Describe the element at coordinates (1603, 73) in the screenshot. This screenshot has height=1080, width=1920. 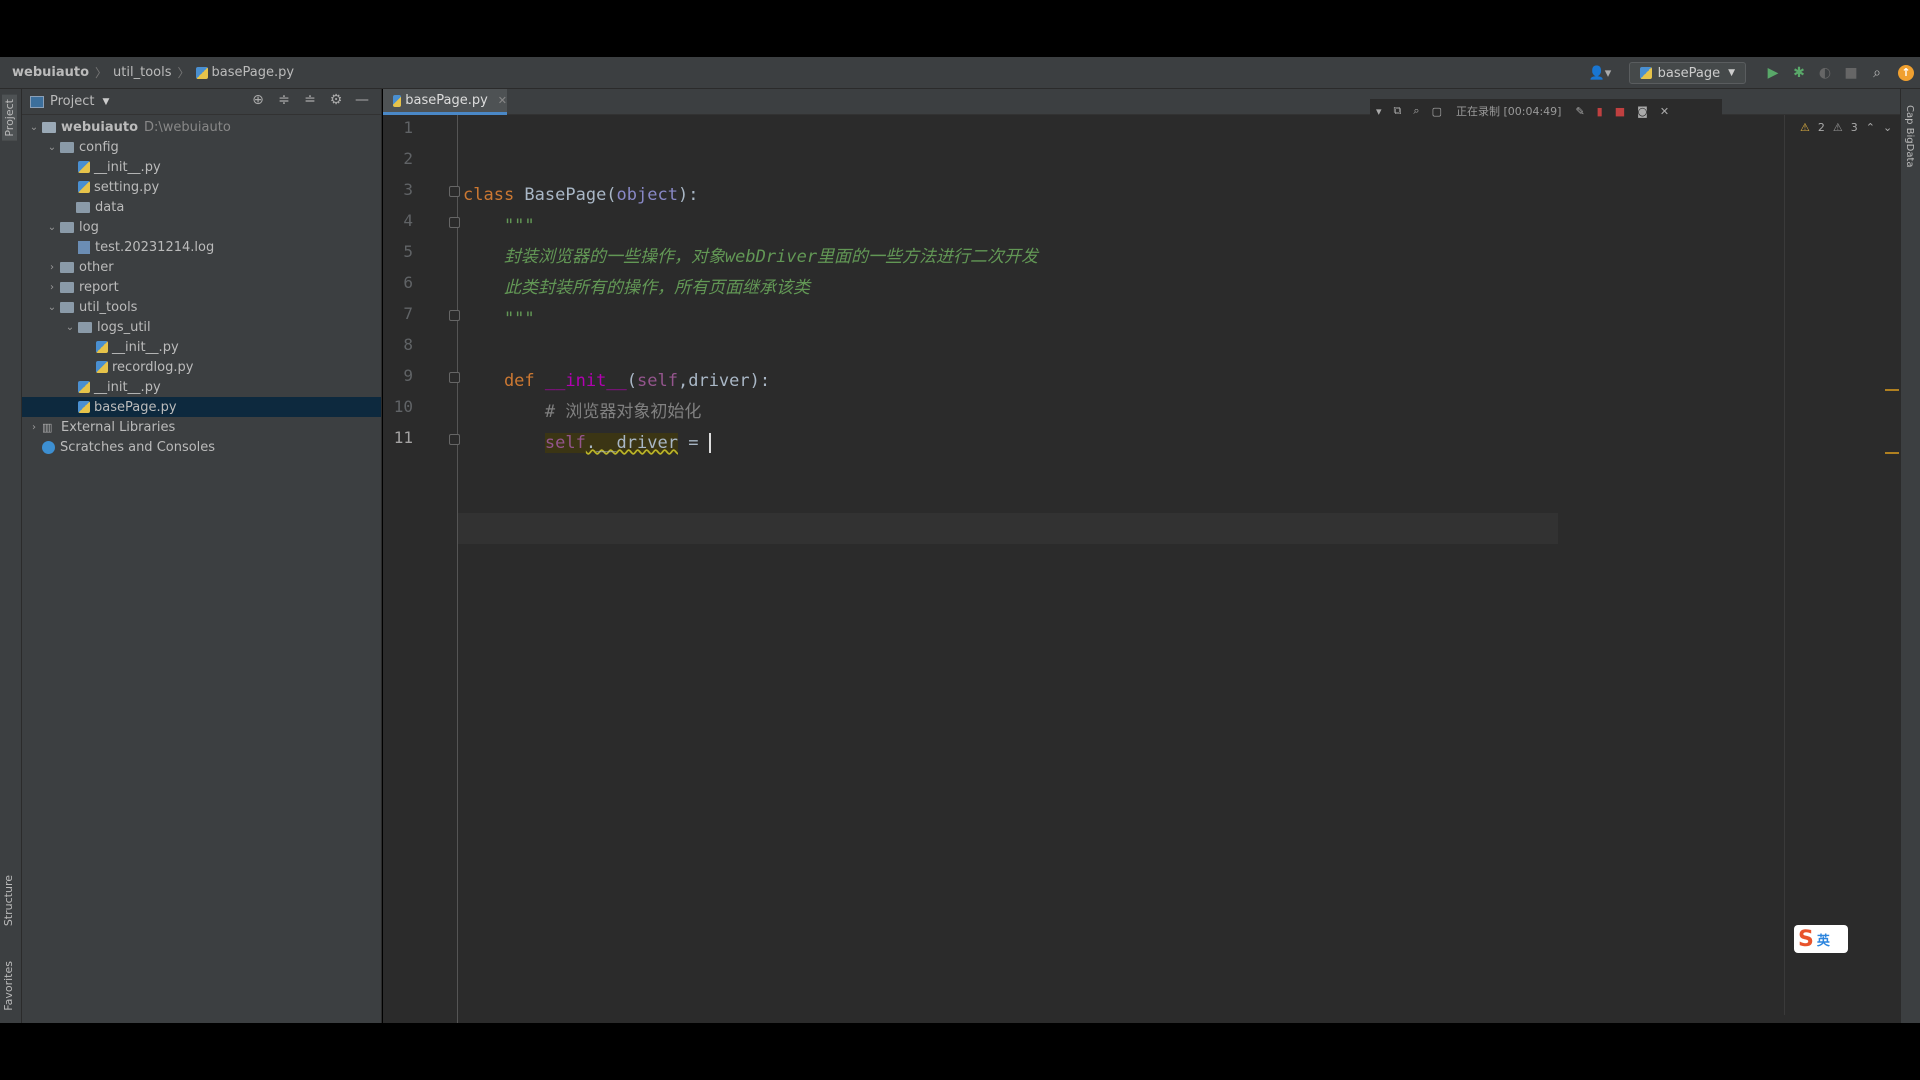
I see `user-icon: 👤▾` at that location.